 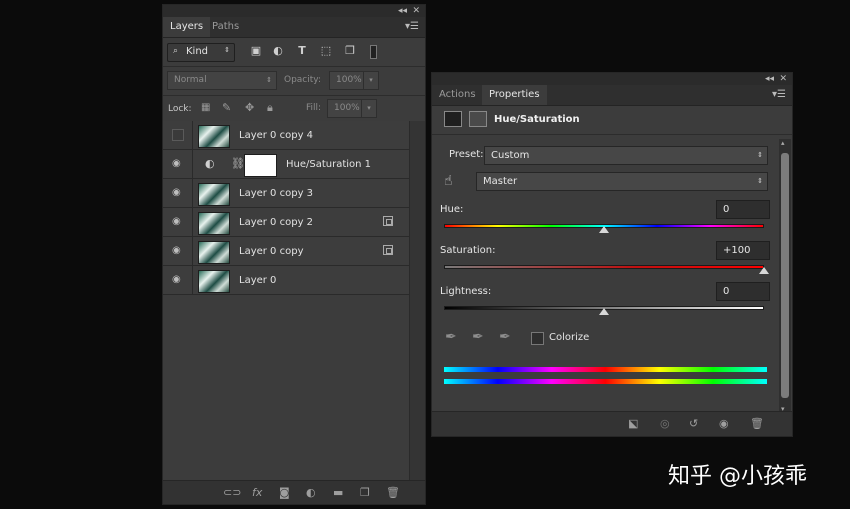 I want to click on opacity-dropdown-button: ▾, so click(x=371, y=80).